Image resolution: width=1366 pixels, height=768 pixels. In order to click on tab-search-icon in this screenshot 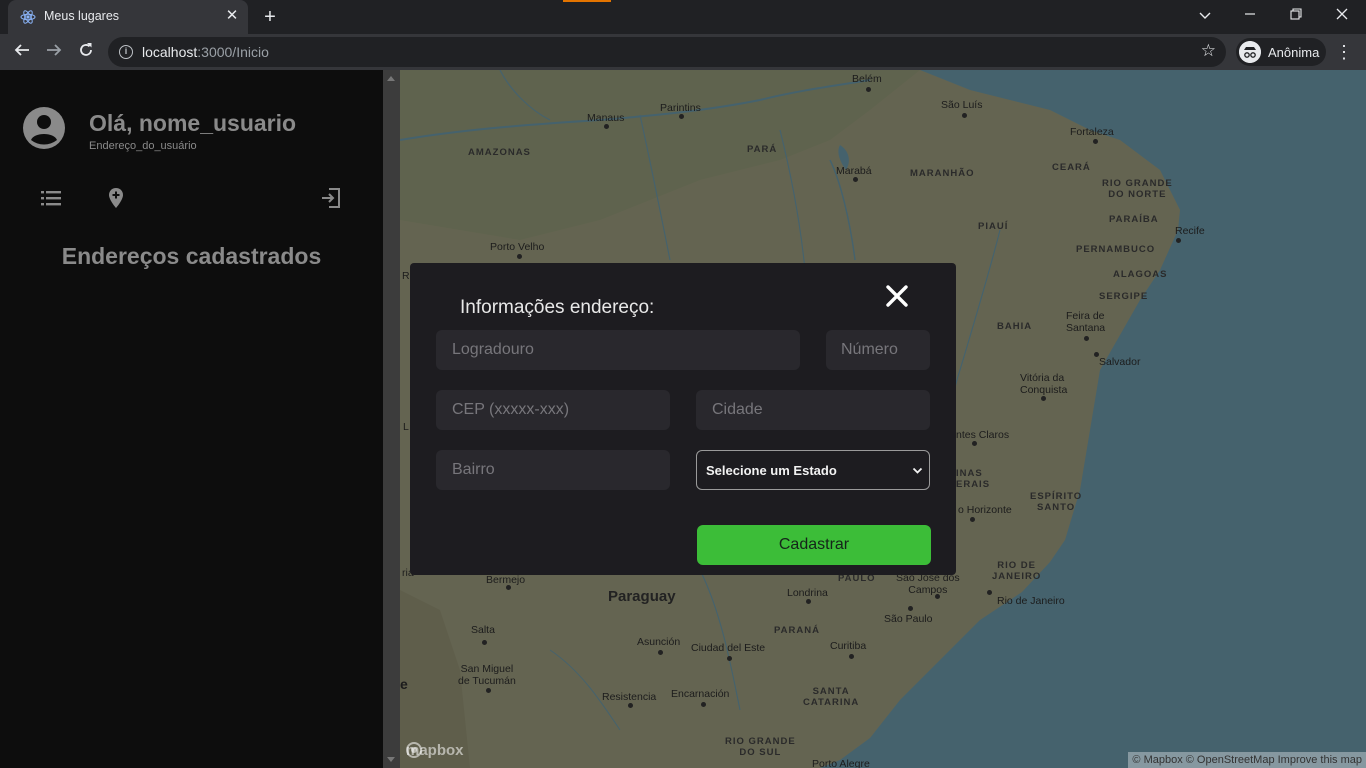, I will do `click(1205, 15)`.